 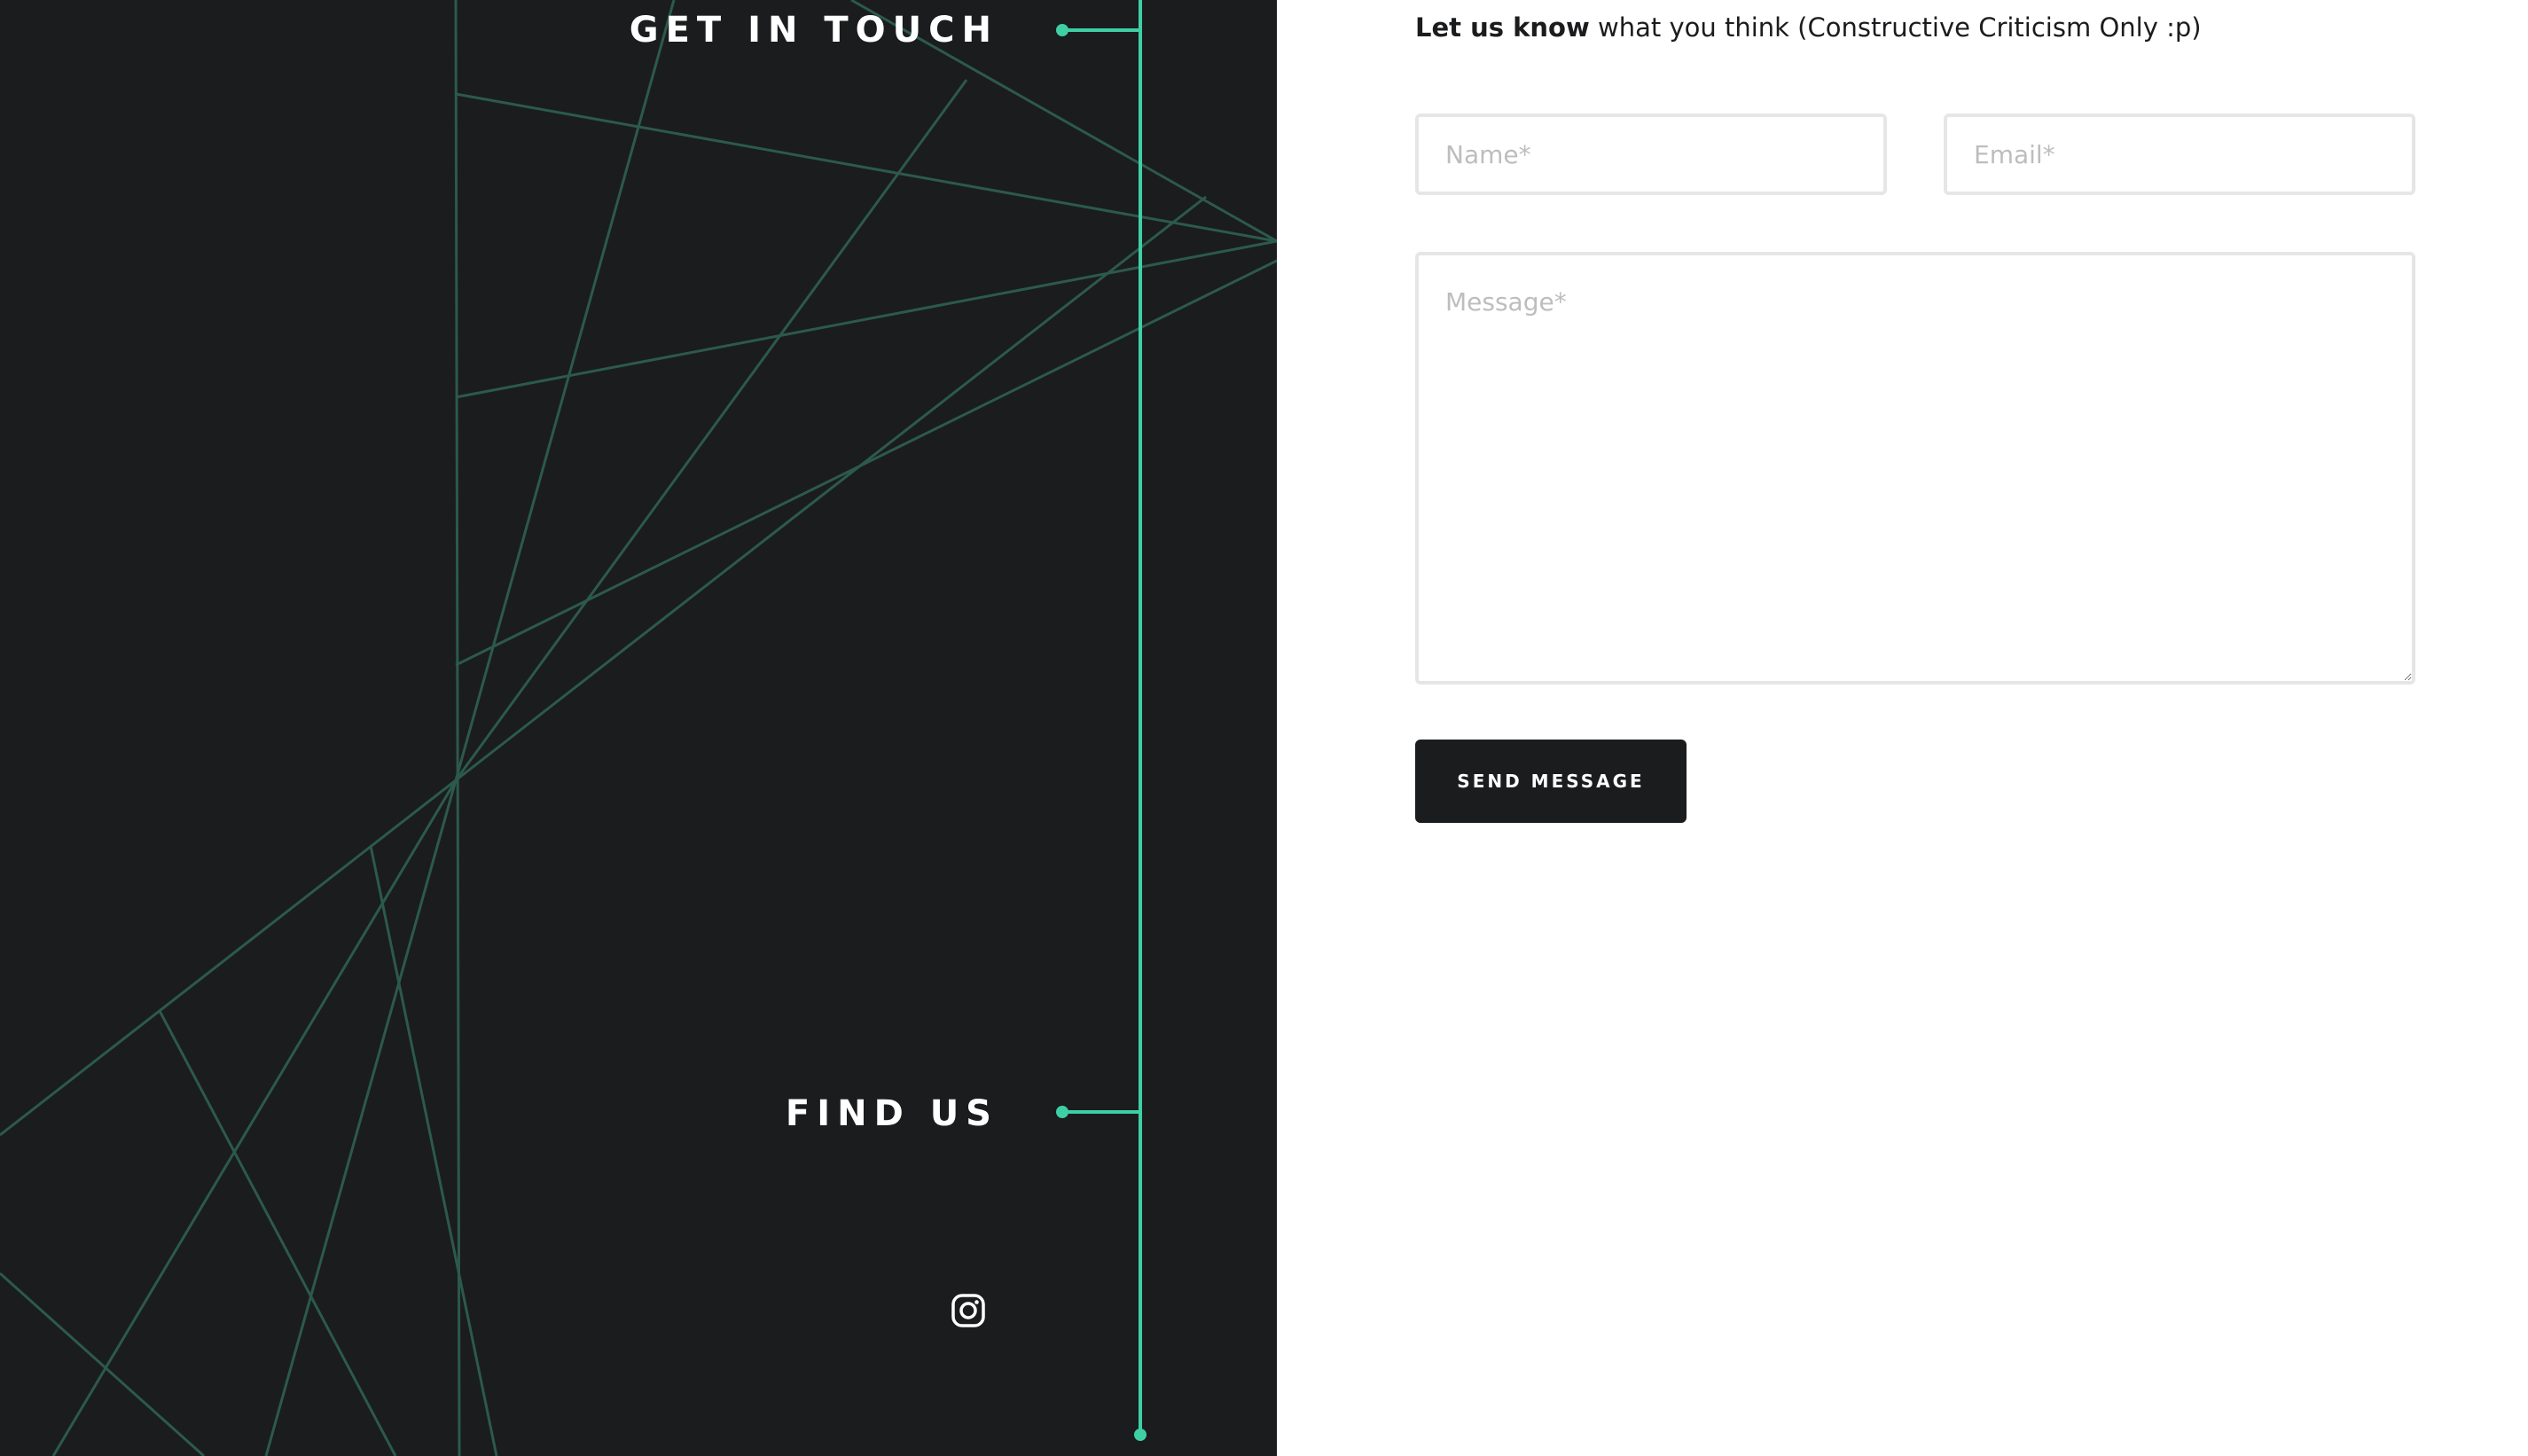 I want to click on instagram-link, so click(x=969, y=1310).